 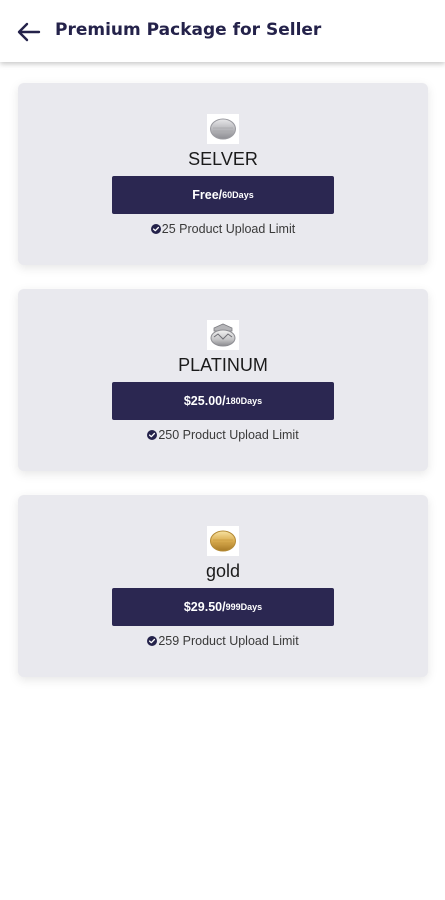 I want to click on silver-medal-icon, so click(x=223, y=129).